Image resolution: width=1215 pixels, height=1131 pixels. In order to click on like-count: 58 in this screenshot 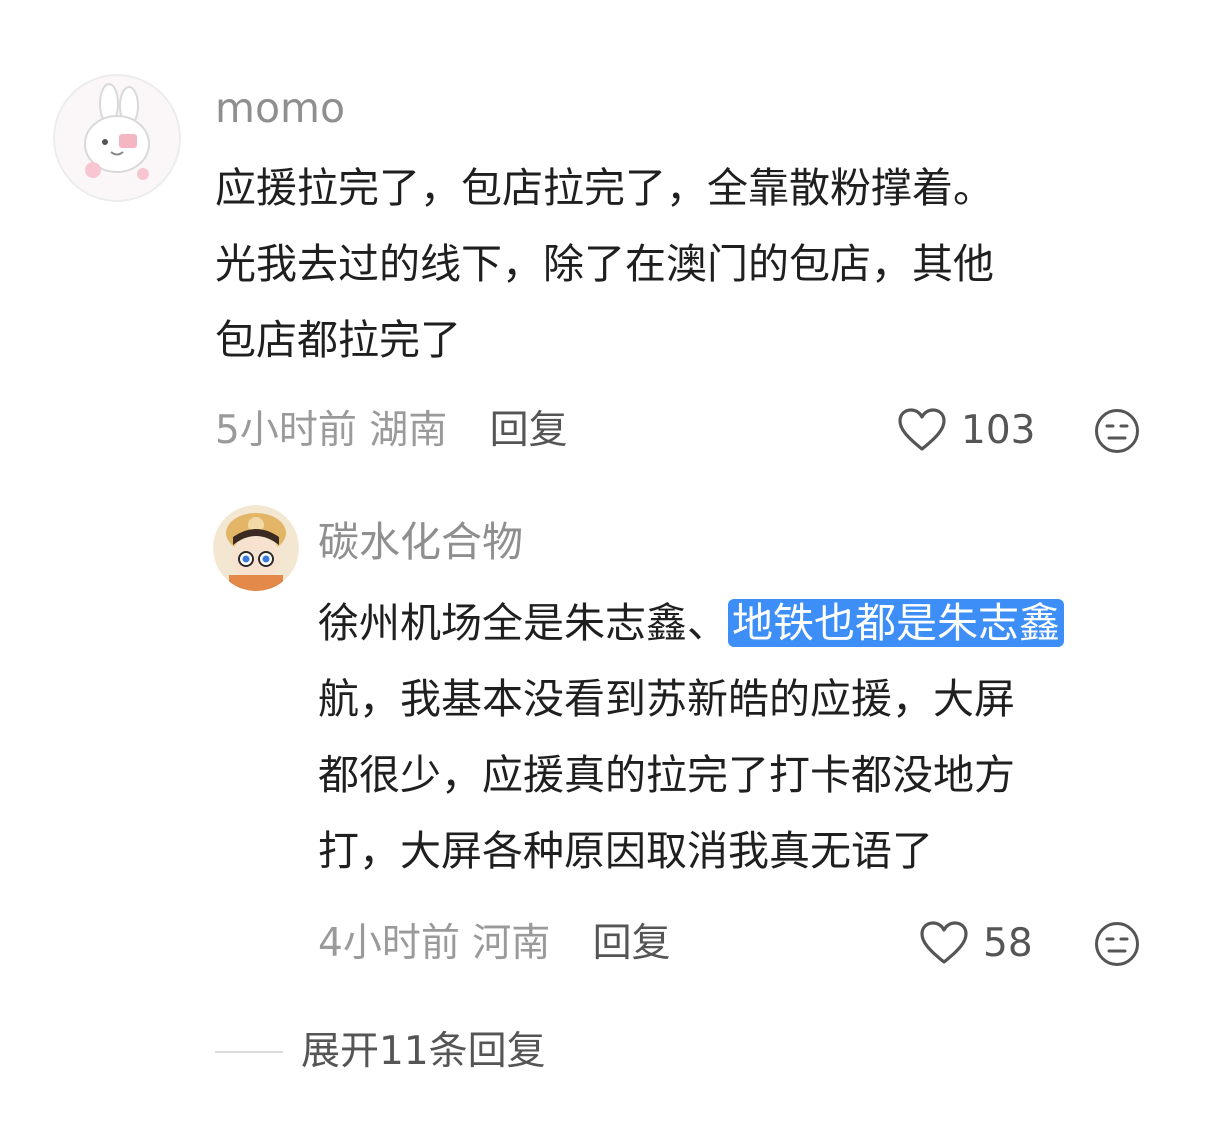, I will do `click(1008, 943)`.